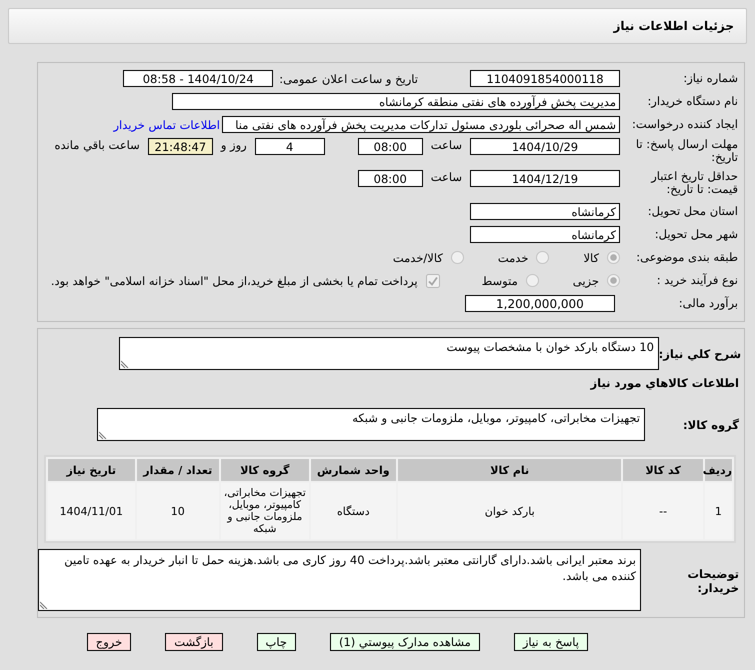  What do you see at coordinates (687, 257) in the screenshot?
I see `field-label: طبقه بندی موضوعی:` at bounding box center [687, 257].